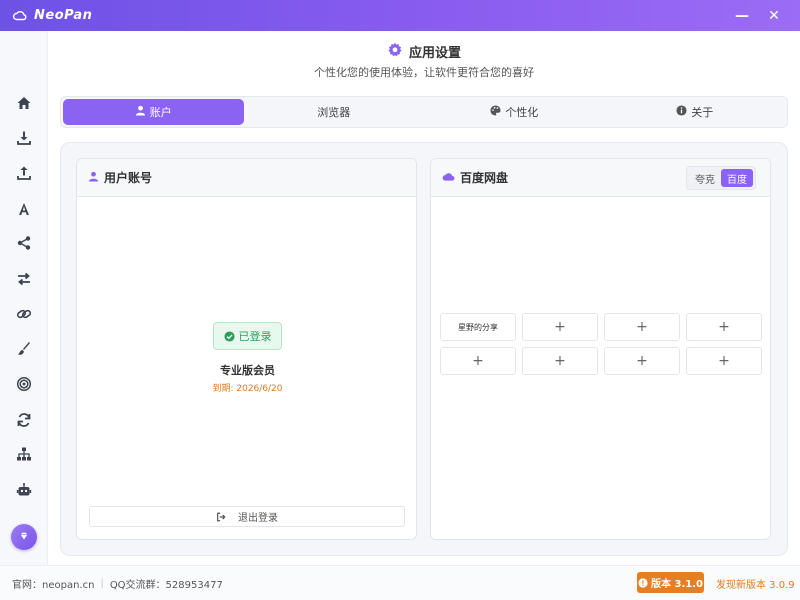 The height and width of the screenshot is (600, 800). Describe the element at coordinates (601, 344) in the screenshot. I see `share-slot-grid: 星野的分享 + + + + + + +` at that location.